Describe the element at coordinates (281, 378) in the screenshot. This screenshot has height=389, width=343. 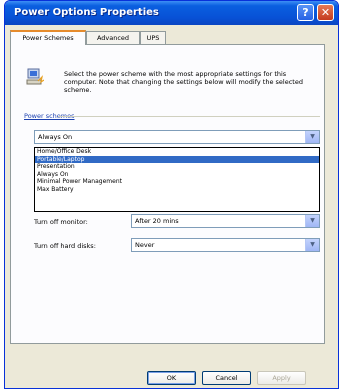
I see `apply-button: Apply` at that location.